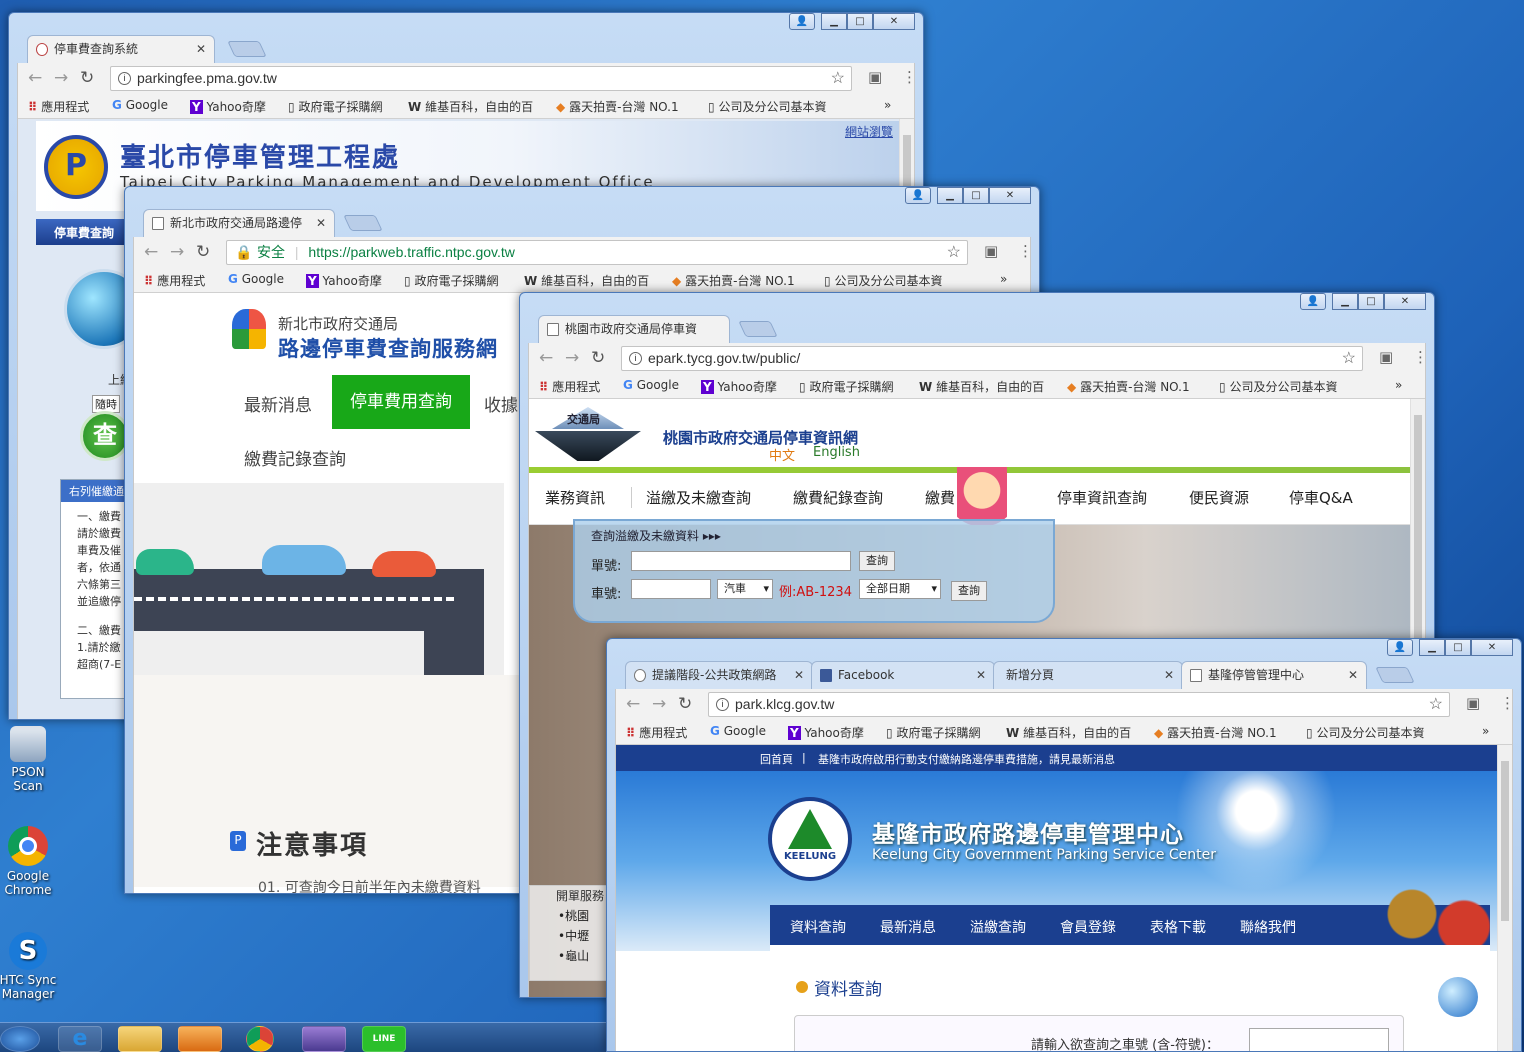 The width and height of the screenshot is (1524, 1052). I want to click on nav-contact: 聯絡我們, so click(1268, 927).